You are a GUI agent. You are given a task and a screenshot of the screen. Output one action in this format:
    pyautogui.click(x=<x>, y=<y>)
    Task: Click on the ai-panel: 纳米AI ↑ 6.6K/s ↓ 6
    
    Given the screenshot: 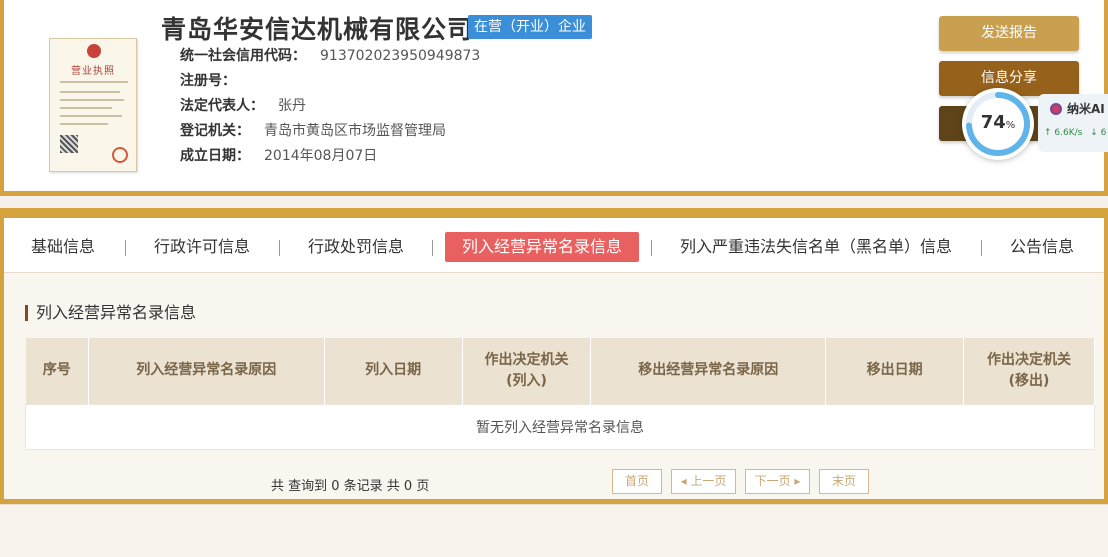 What is the action you would take?
    pyautogui.click(x=1073, y=123)
    